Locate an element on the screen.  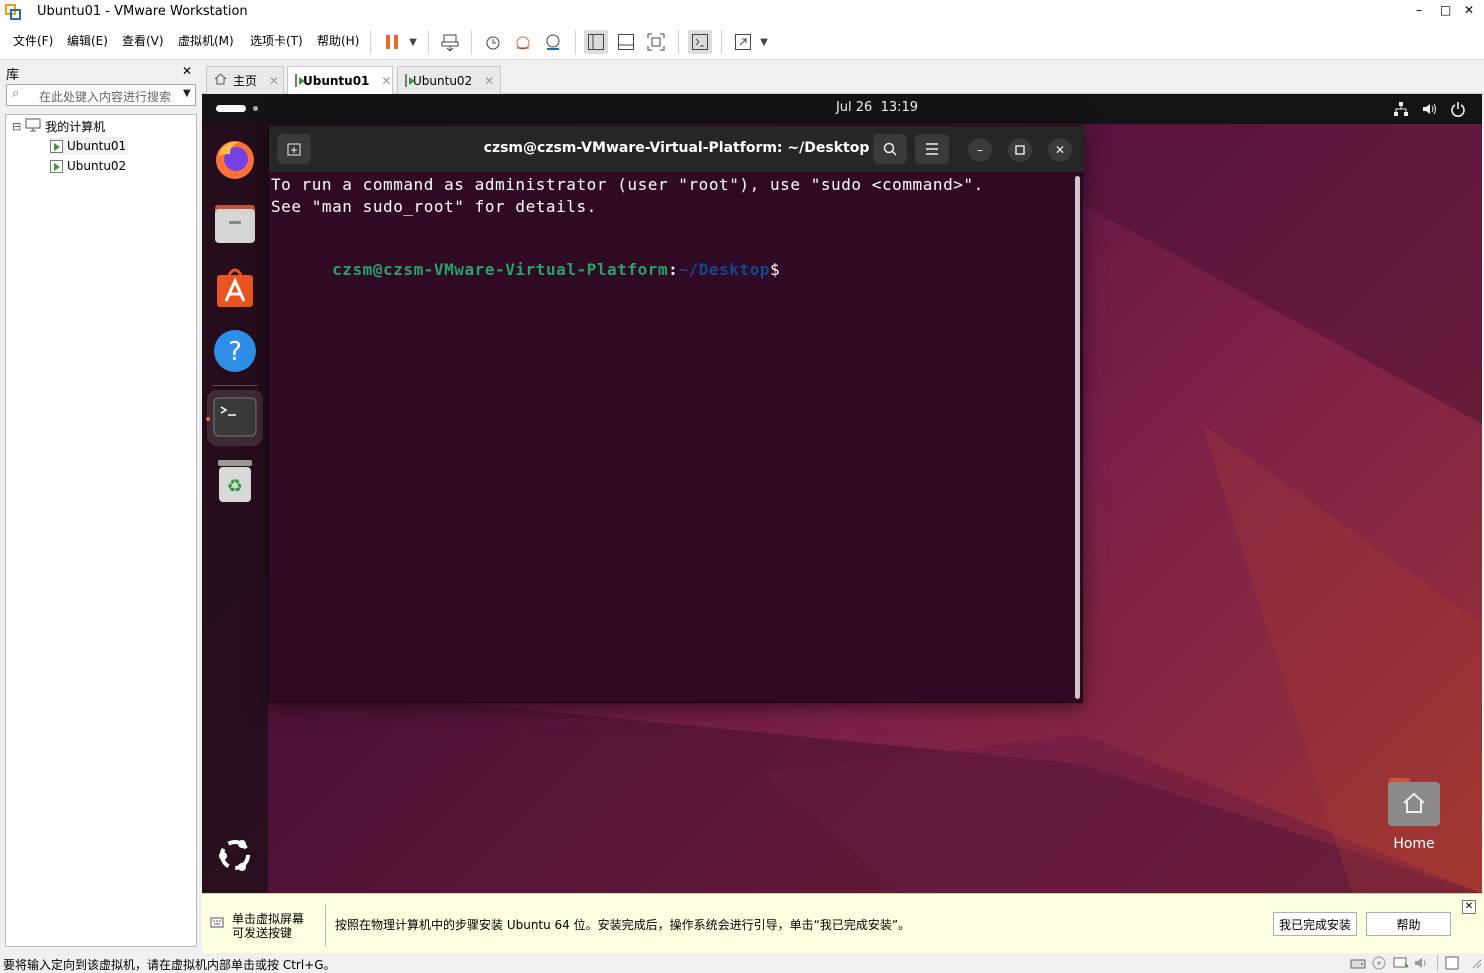
dock-help: ? is located at coordinates (235, 352).